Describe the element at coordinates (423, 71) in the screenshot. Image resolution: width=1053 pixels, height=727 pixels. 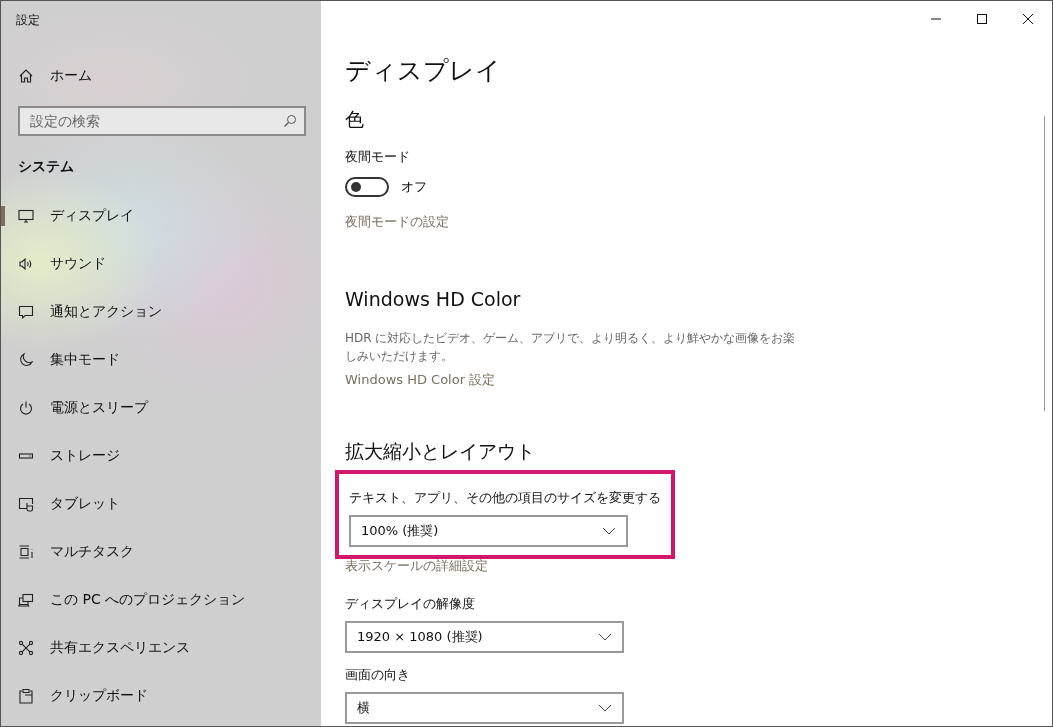
I see `page-title: ディスプレイ` at that location.